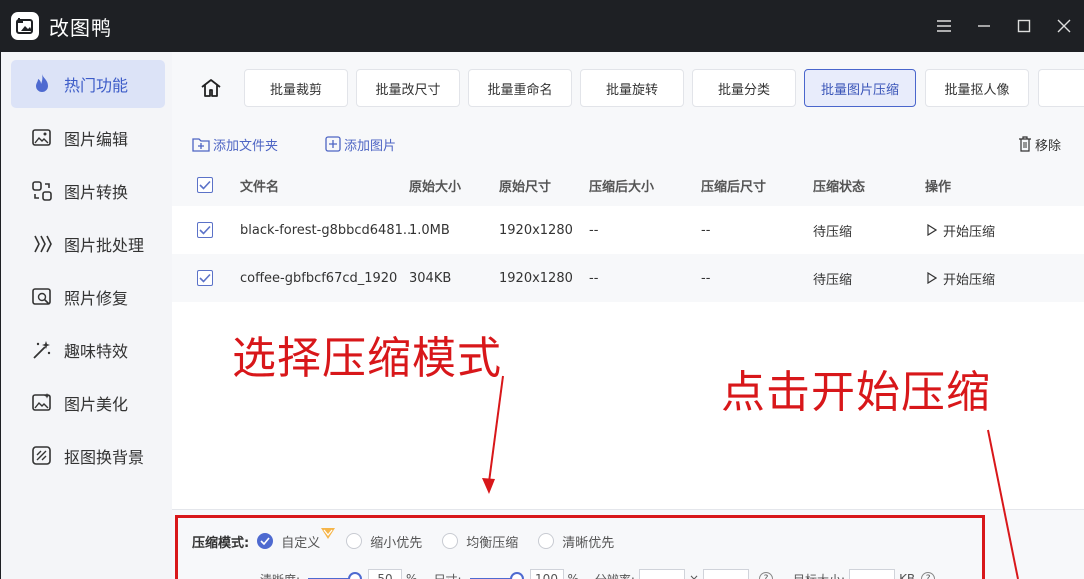 The height and width of the screenshot is (579, 1084). What do you see at coordinates (860, 88) in the screenshot?
I see `tab-batch-compress: 批量图片压缩` at bounding box center [860, 88].